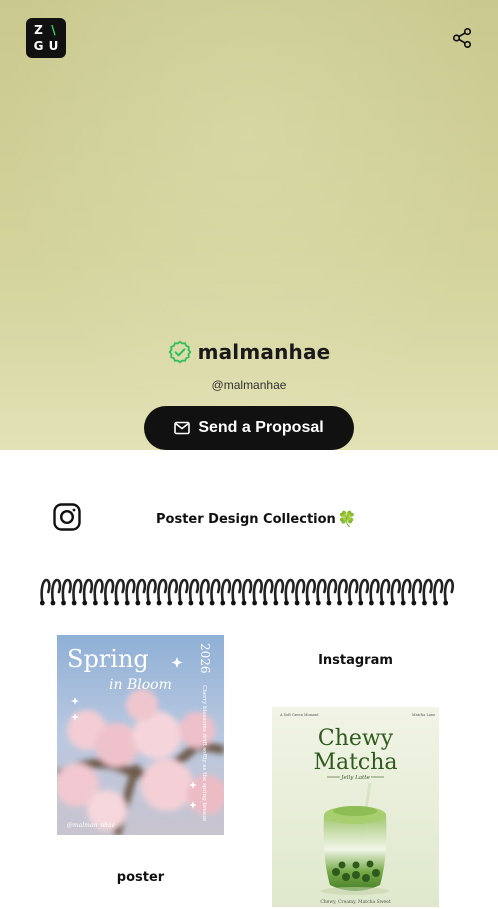  I want to click on profile-handle: @malmanhae, so click(249, 385).